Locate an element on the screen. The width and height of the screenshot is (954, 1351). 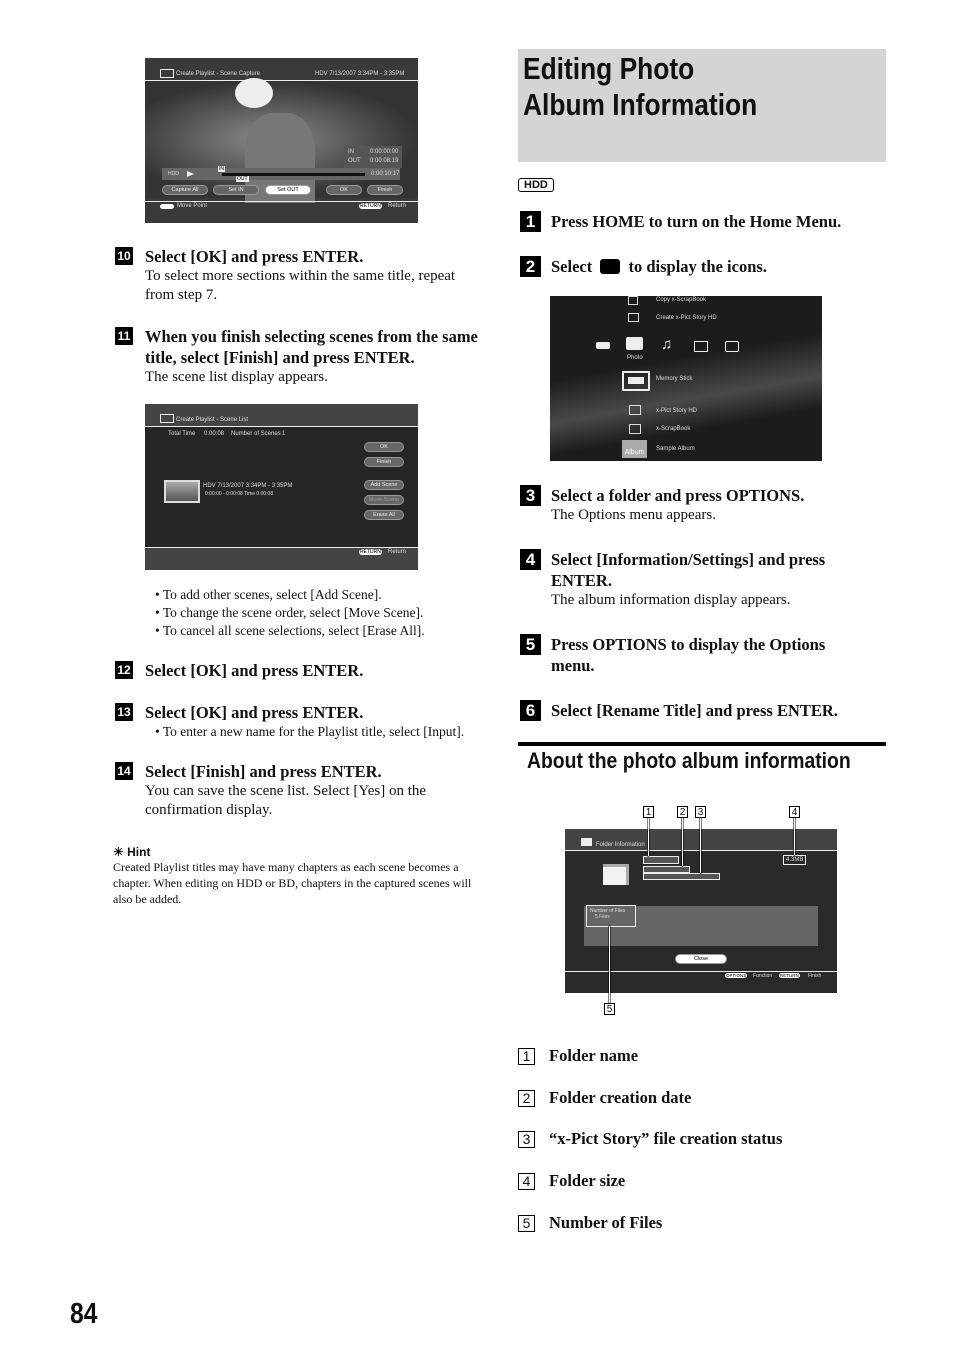
settings-toolbox-icon is located at coordinates (603, 345).